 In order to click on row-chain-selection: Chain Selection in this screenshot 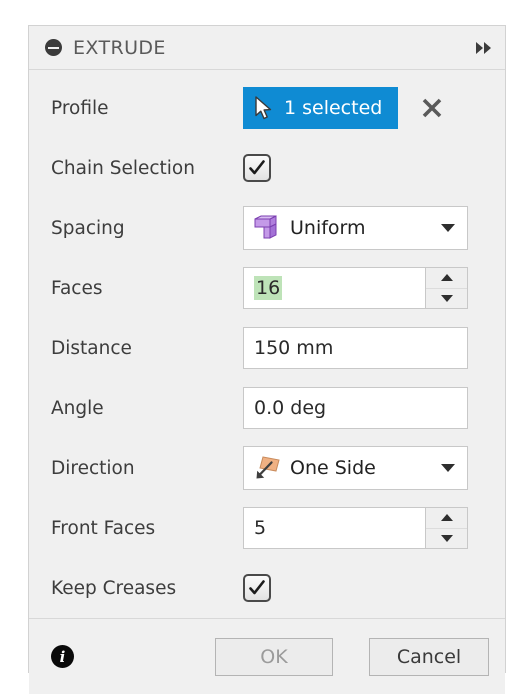, I will do `click(267, 168)`.